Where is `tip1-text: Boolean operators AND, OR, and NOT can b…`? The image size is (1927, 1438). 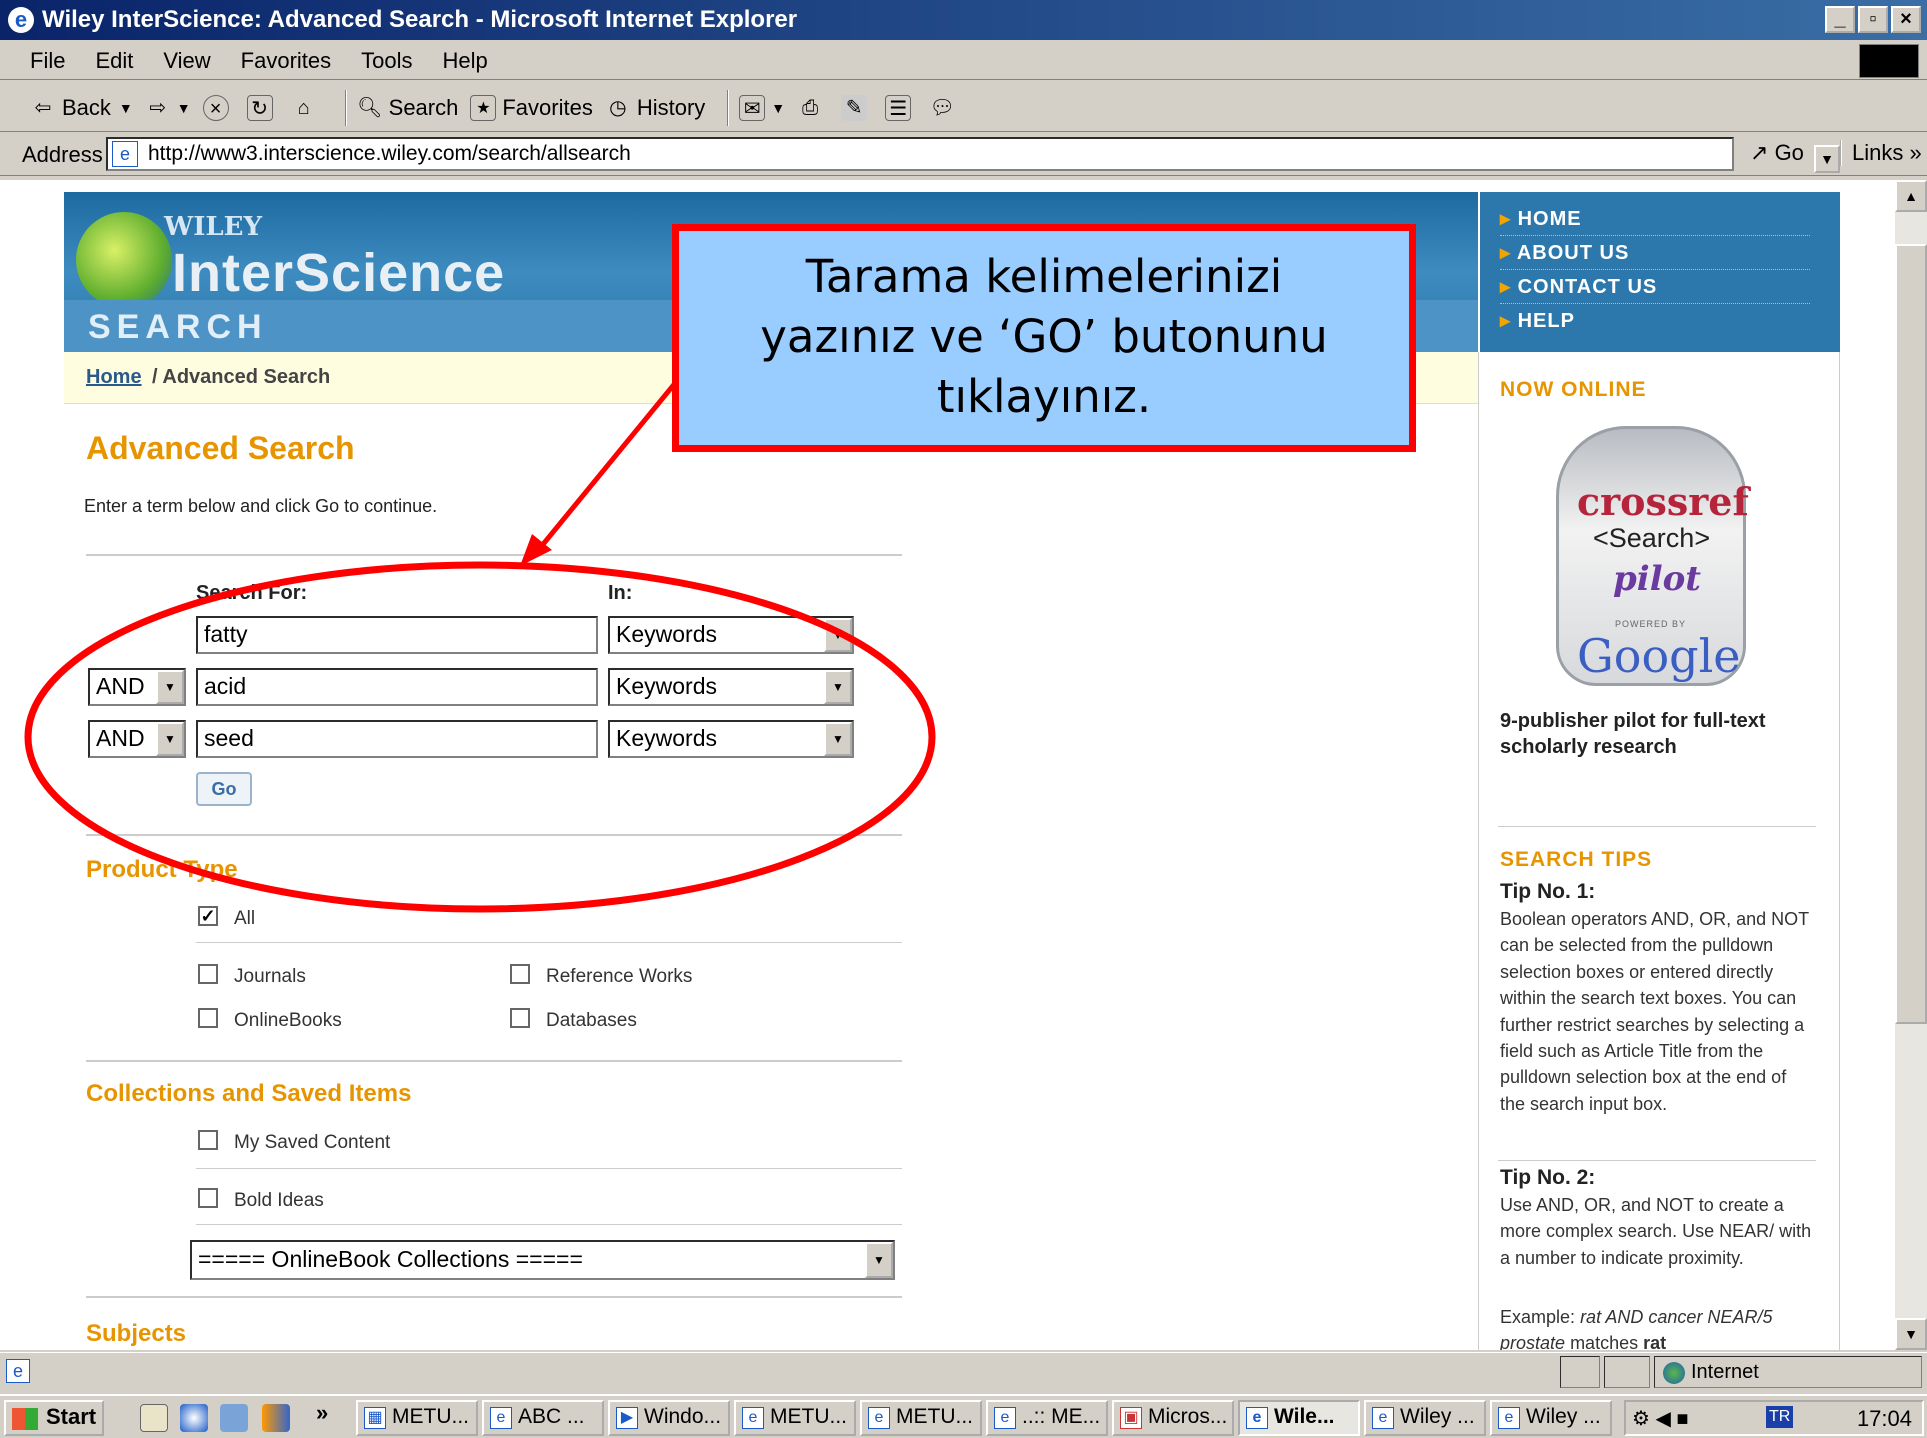 tip1-text: Boolean operators AND, OR, and NOT can b… is located at coordinates (1654, 1011).